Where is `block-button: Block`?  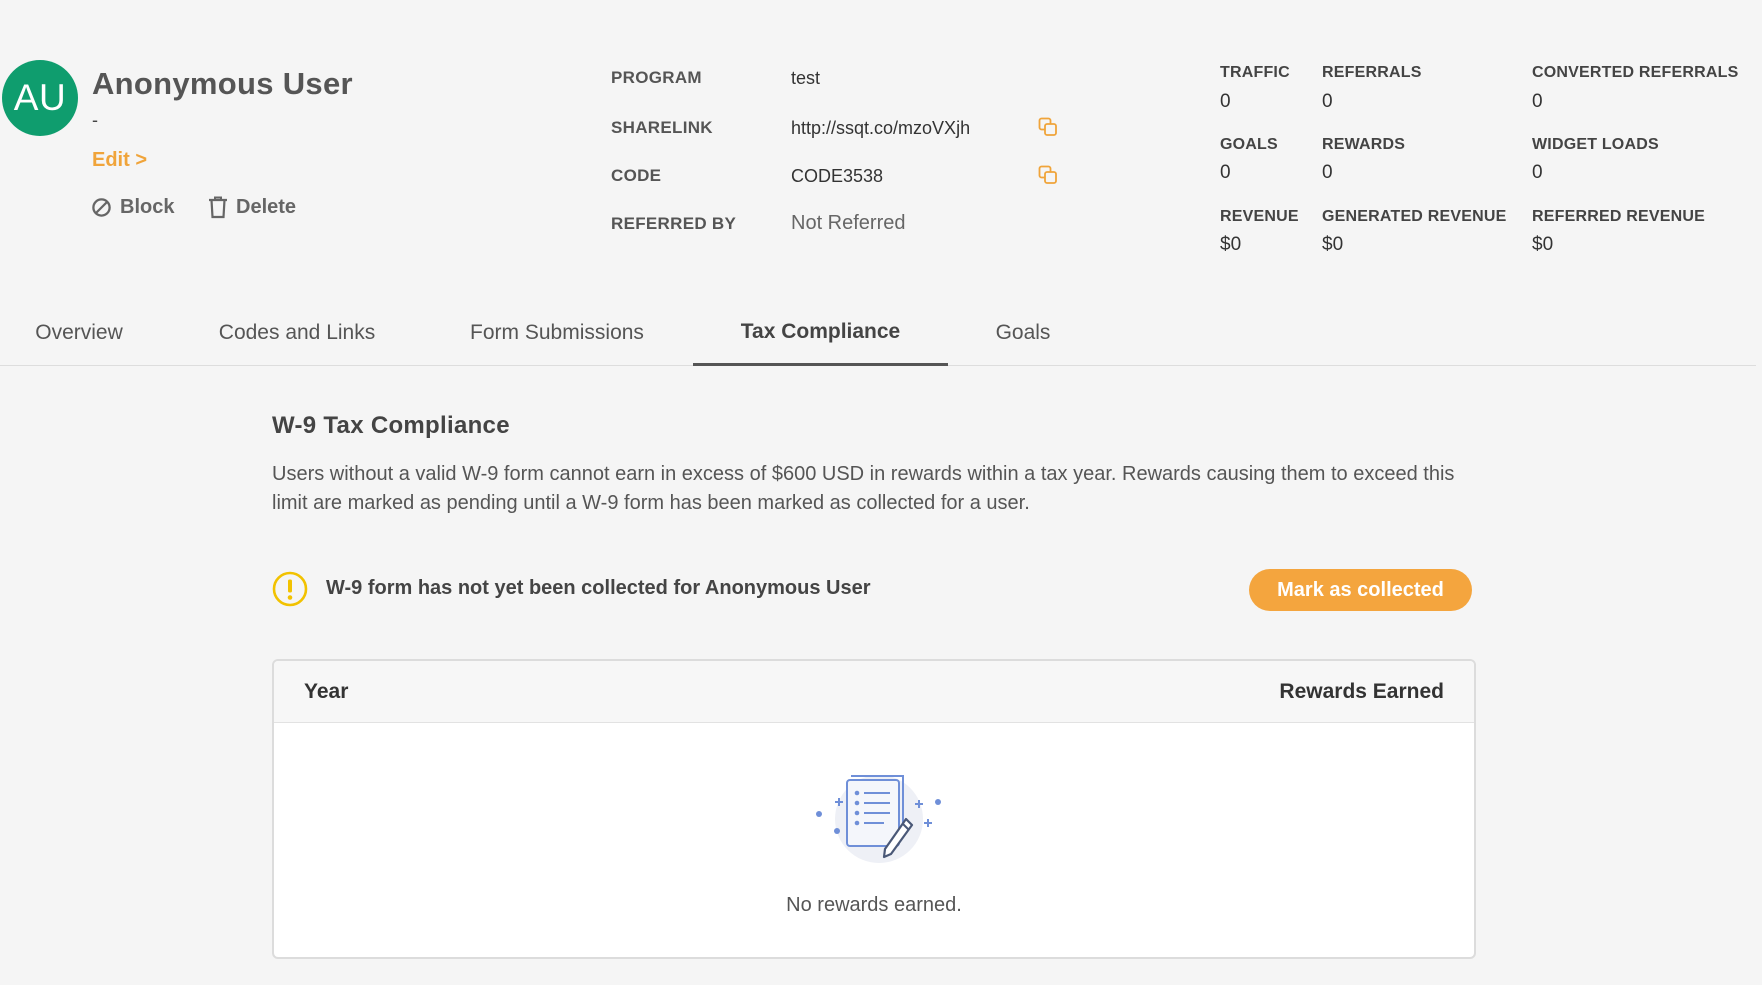 block-button: Block is located at coordinates (132, 207).